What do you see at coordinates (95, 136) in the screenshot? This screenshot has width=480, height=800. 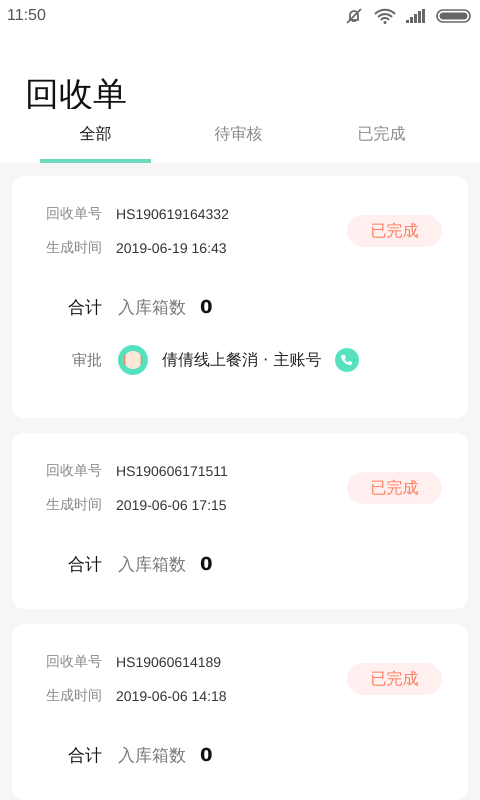 I see `tab: 全部` at bounding box center [95, 136].